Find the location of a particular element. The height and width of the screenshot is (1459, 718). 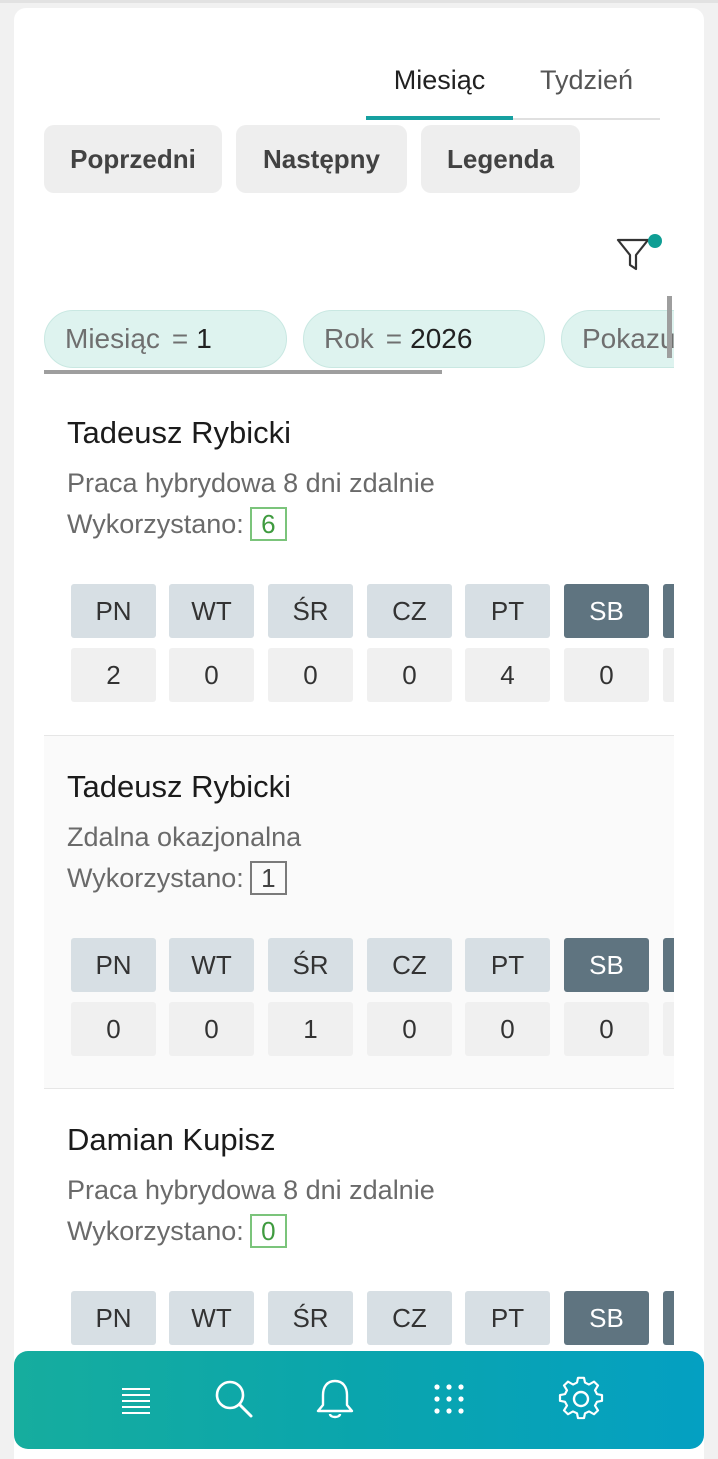

chip-key: Pokazu is located at coordinates (628, 338).